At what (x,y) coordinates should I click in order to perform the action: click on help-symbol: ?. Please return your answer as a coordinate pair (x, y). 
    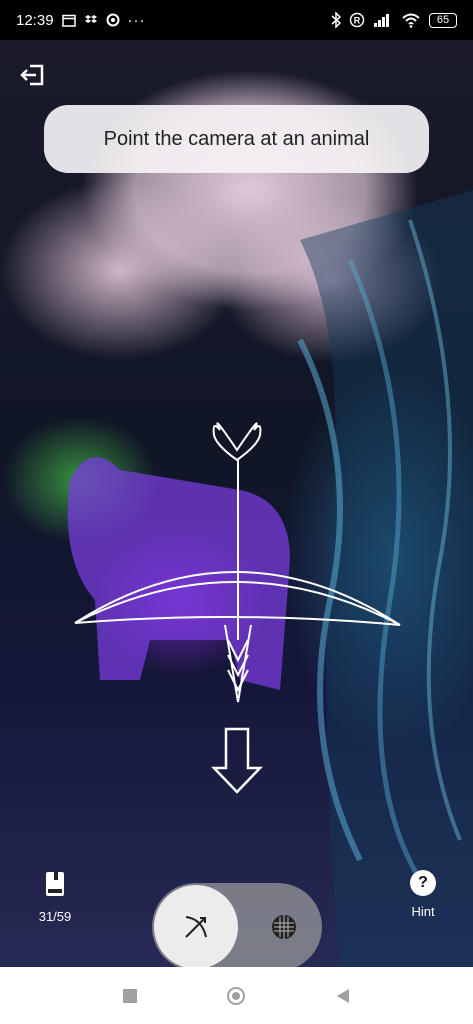
    Looking at the image, I should click on (423, 882).